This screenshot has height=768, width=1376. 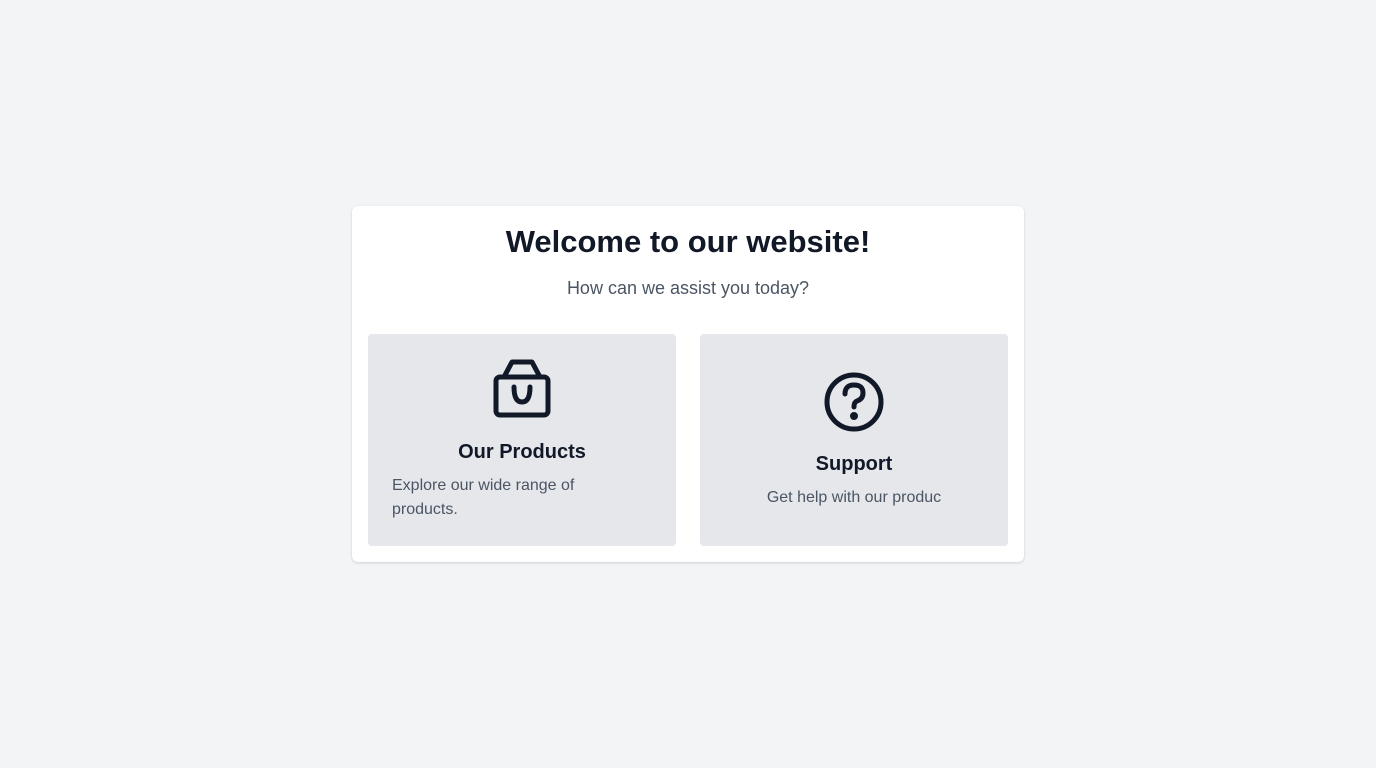 I want to click on products-option-description: Explore our wide range of products., so click(x=483, y=497).